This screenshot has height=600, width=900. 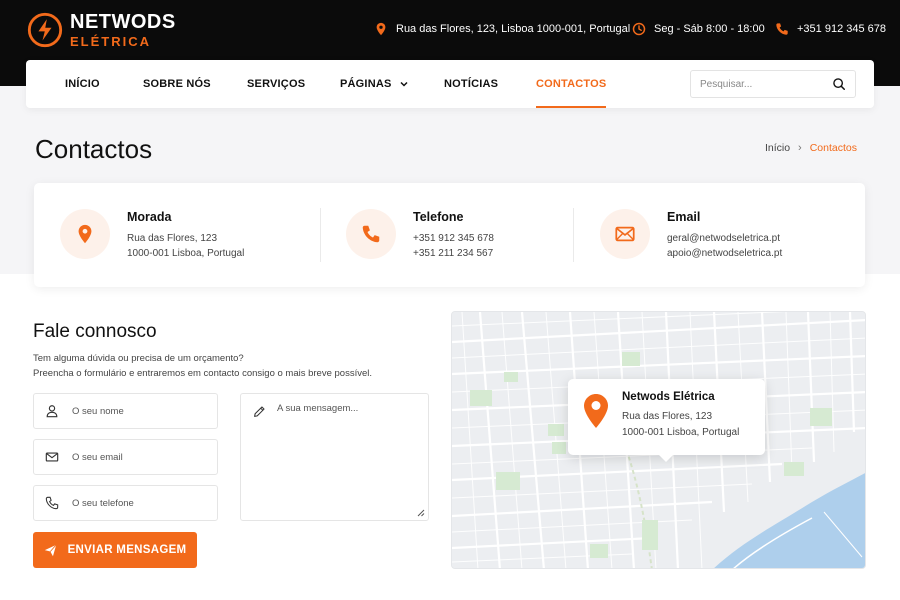 I want to click on map-popup-line-2: 1000-001 Lisboa, Portugal, so click(x=681, y=432).